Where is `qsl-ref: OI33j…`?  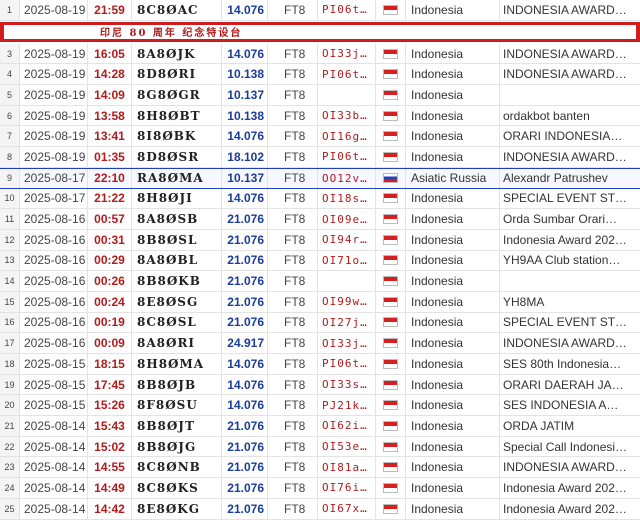
qsl-ref: OI33j… is located at coordinates (347, 53).